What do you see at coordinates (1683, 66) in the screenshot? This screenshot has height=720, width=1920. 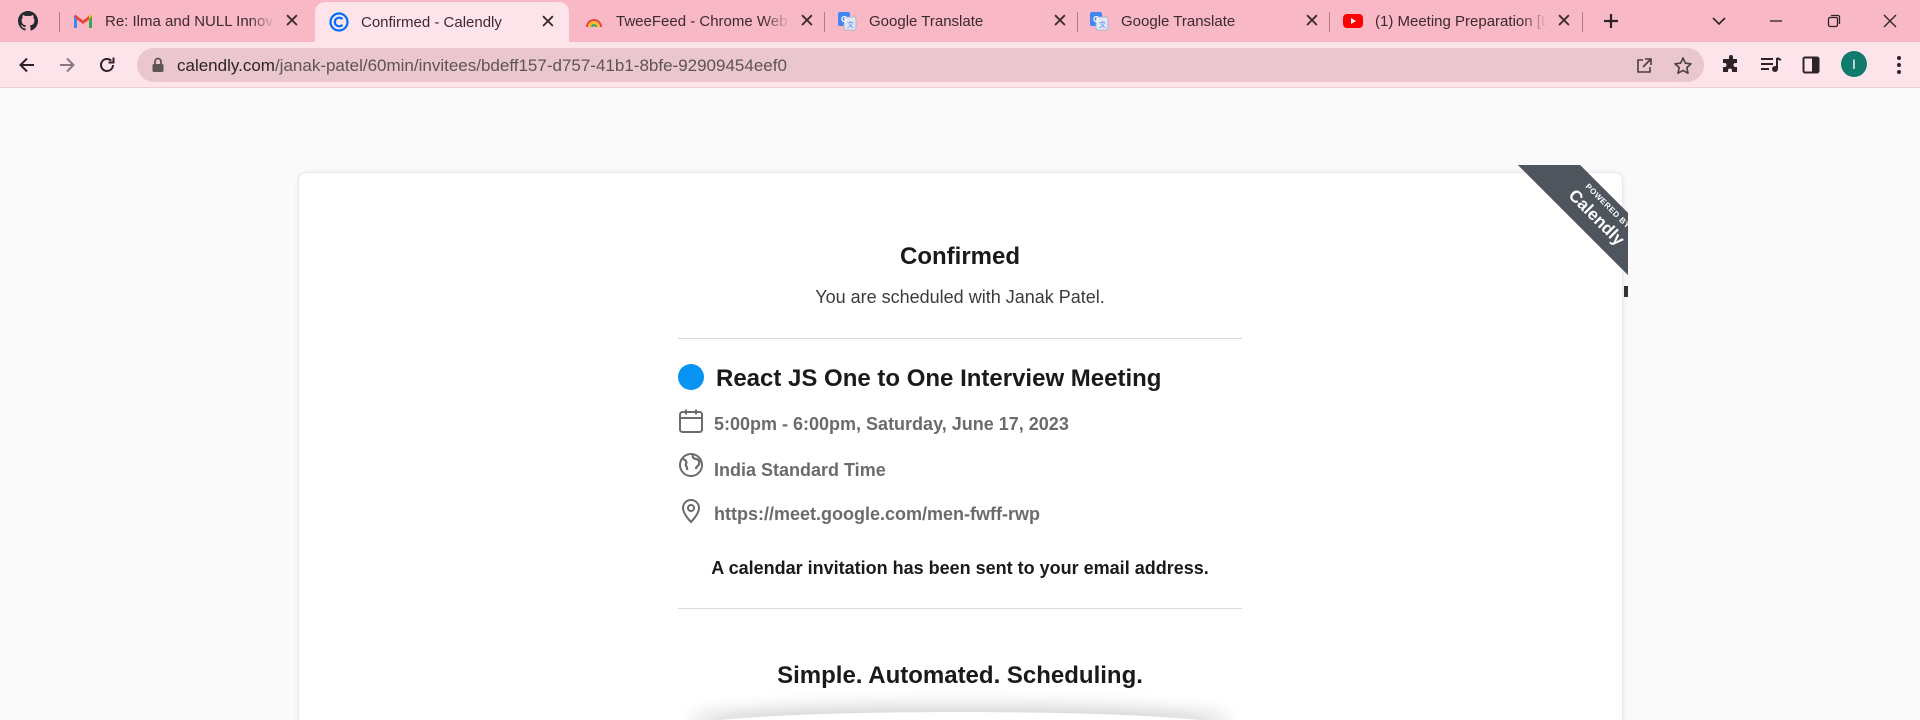 I see `star-icon` at bounding box center [1683, 66].